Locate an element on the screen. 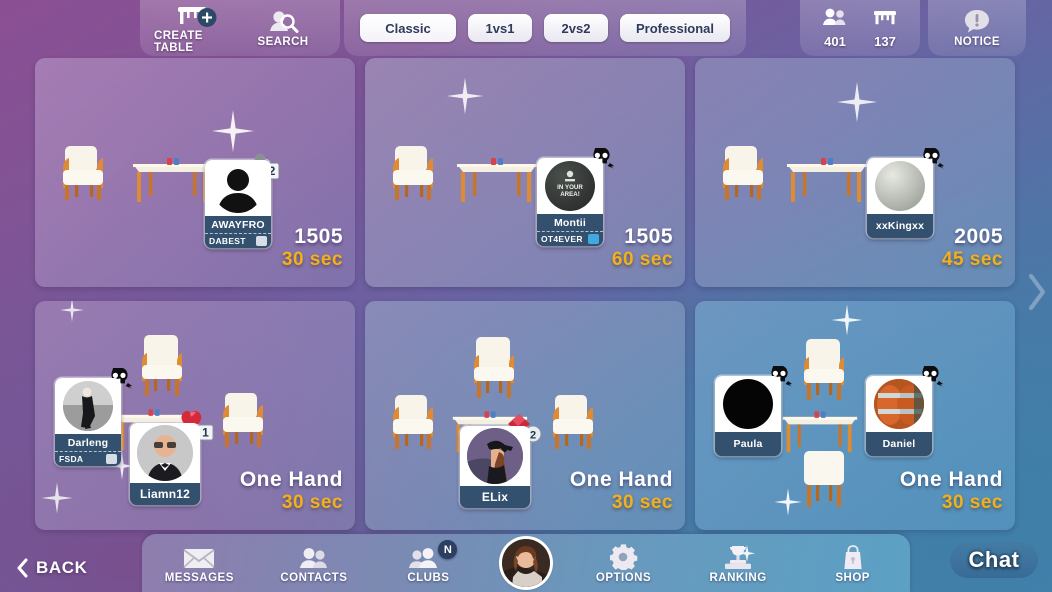 This screenshot has width=1052, height=592. svg-text: IN YOUR is located at coordinates (570, 187).